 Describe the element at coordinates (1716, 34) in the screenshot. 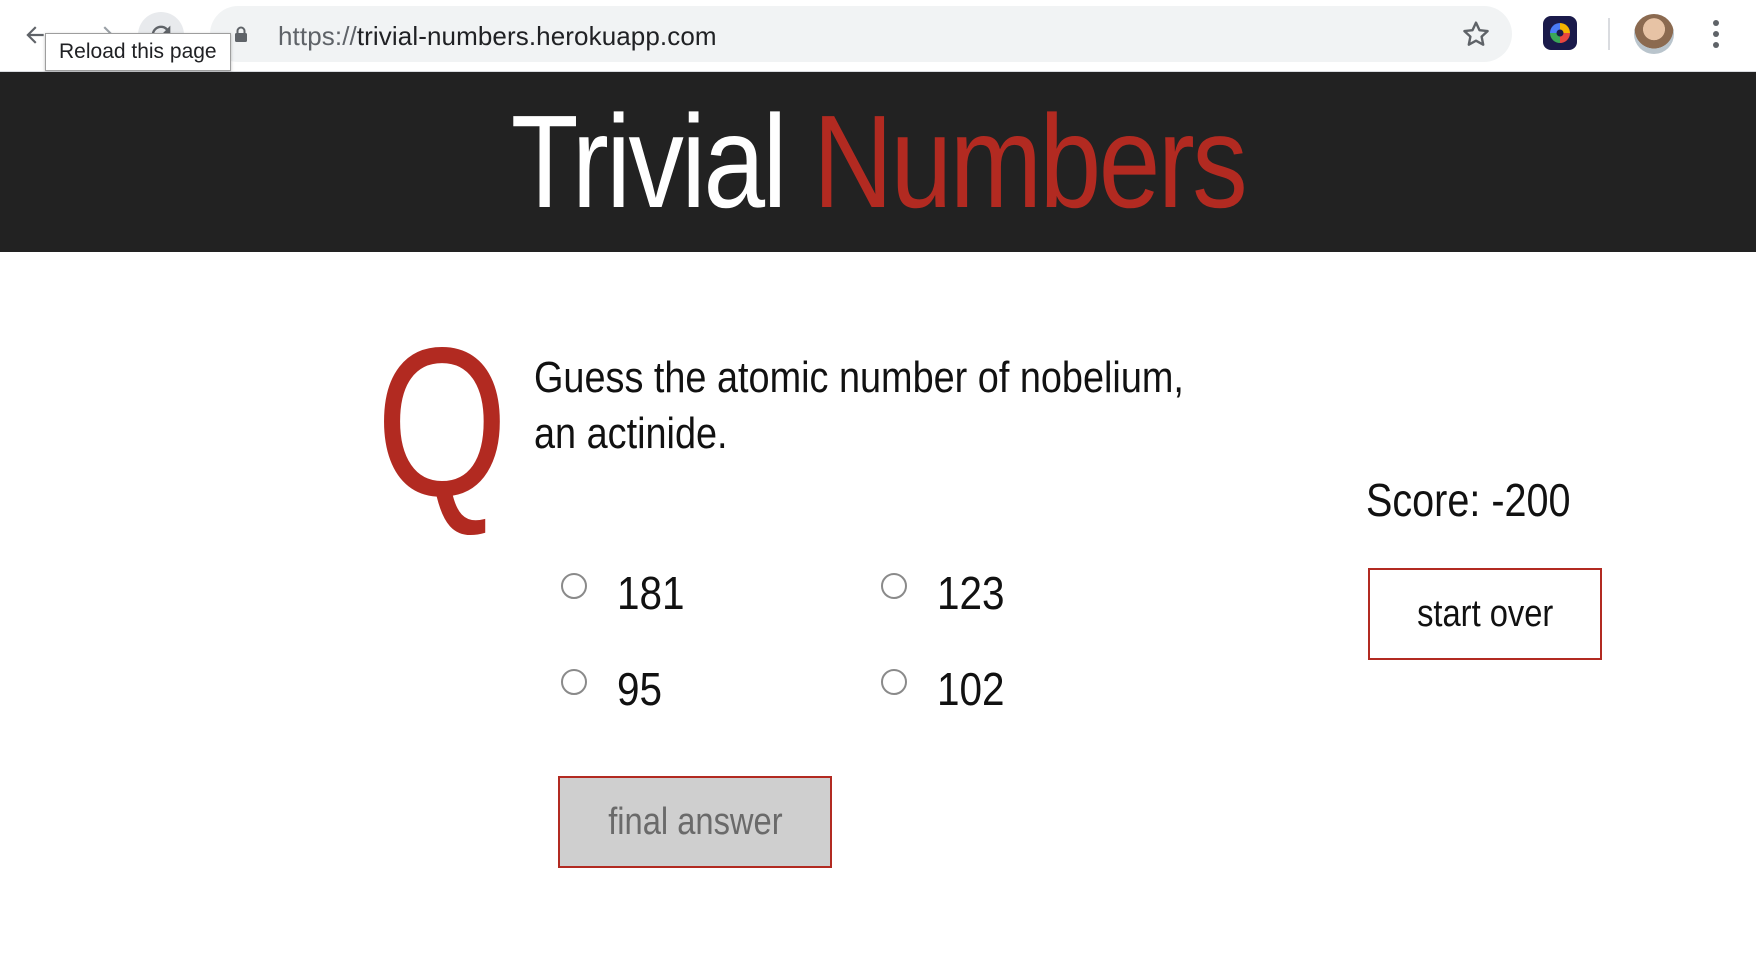

I see `kebab-menu-icon` at that location.